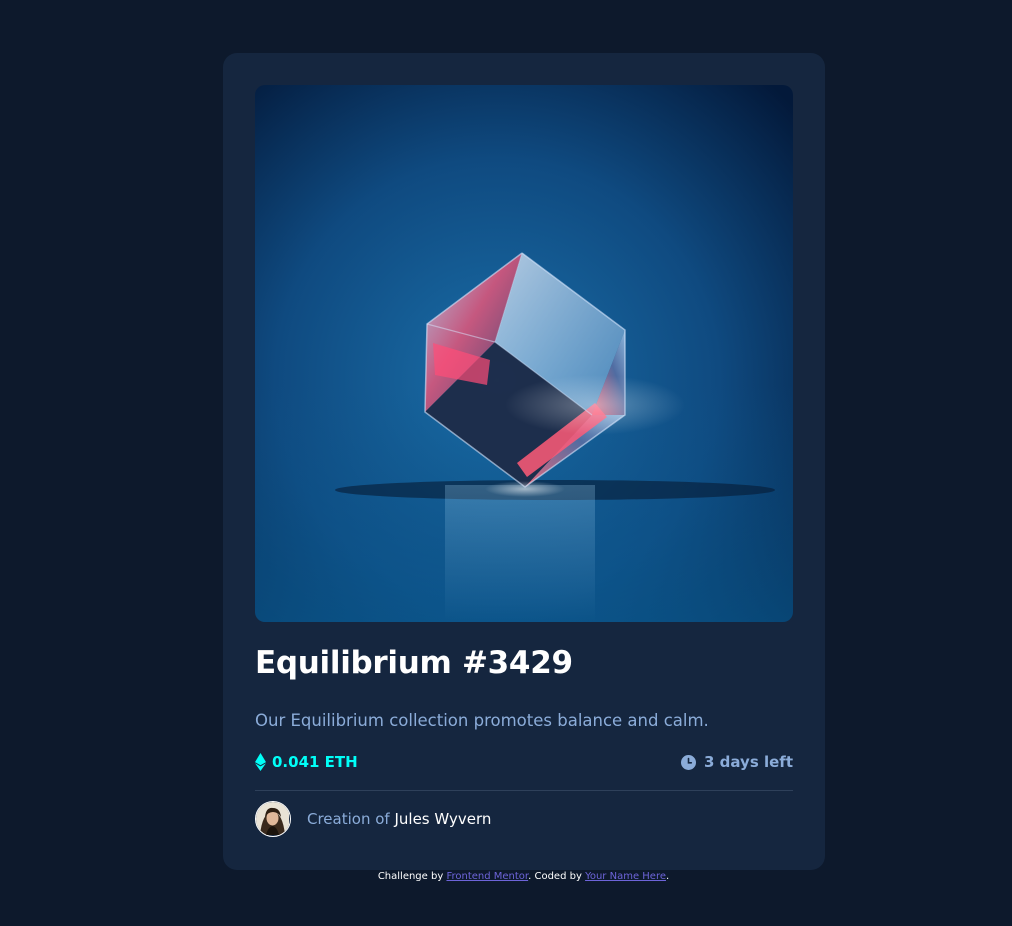  Describe the element at coordinates (668, 876) in the screenshot. I see `attribution-suffix: .` at that location.